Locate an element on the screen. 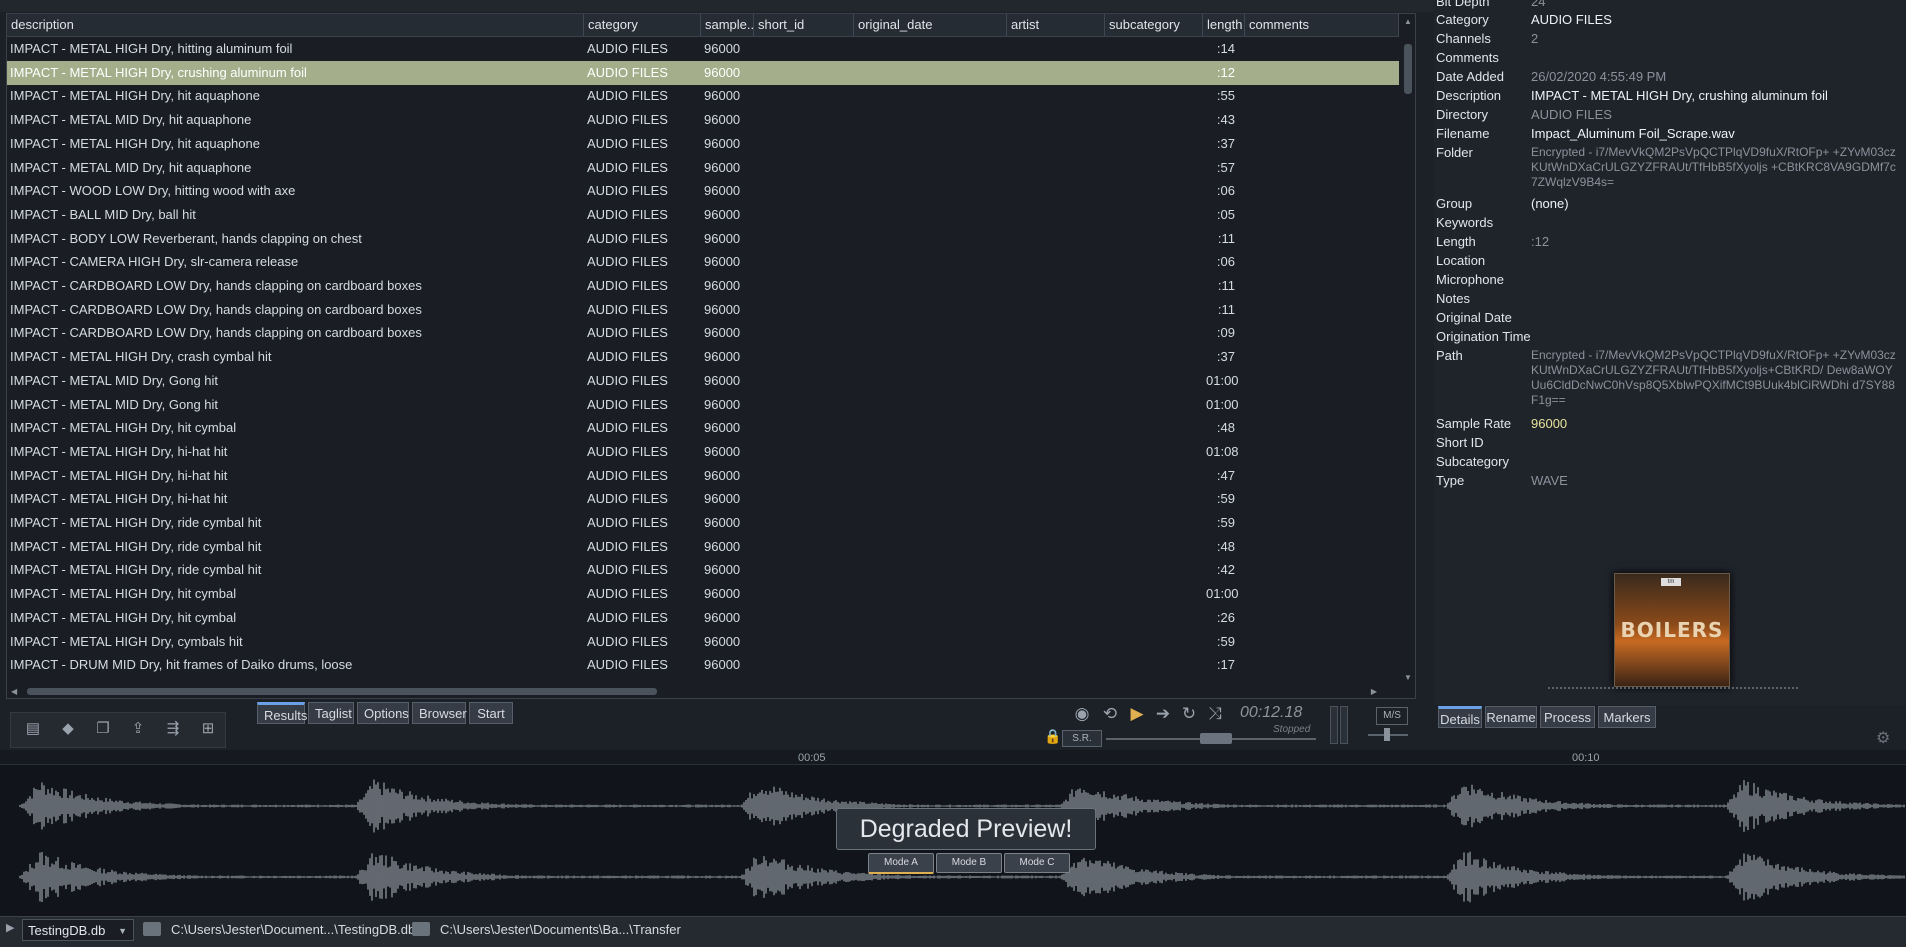 The width and height of the screenshot is (1906, 947). tab-details: Details is located at coordinates (1460, 717).